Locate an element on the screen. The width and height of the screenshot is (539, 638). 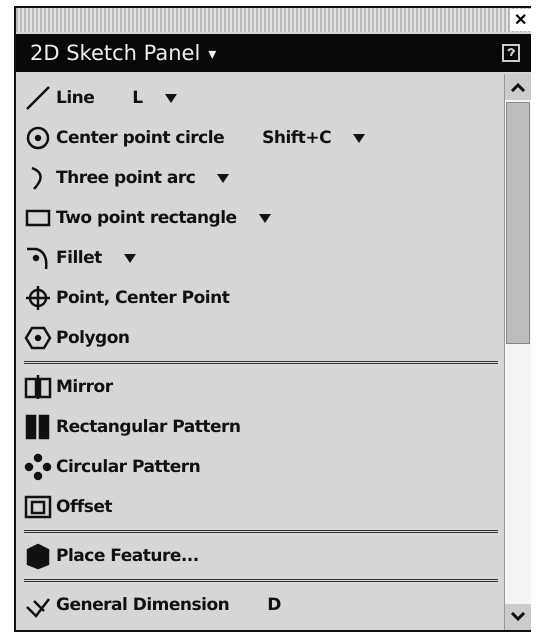
feature-icon is located at coordinates (38, 556).